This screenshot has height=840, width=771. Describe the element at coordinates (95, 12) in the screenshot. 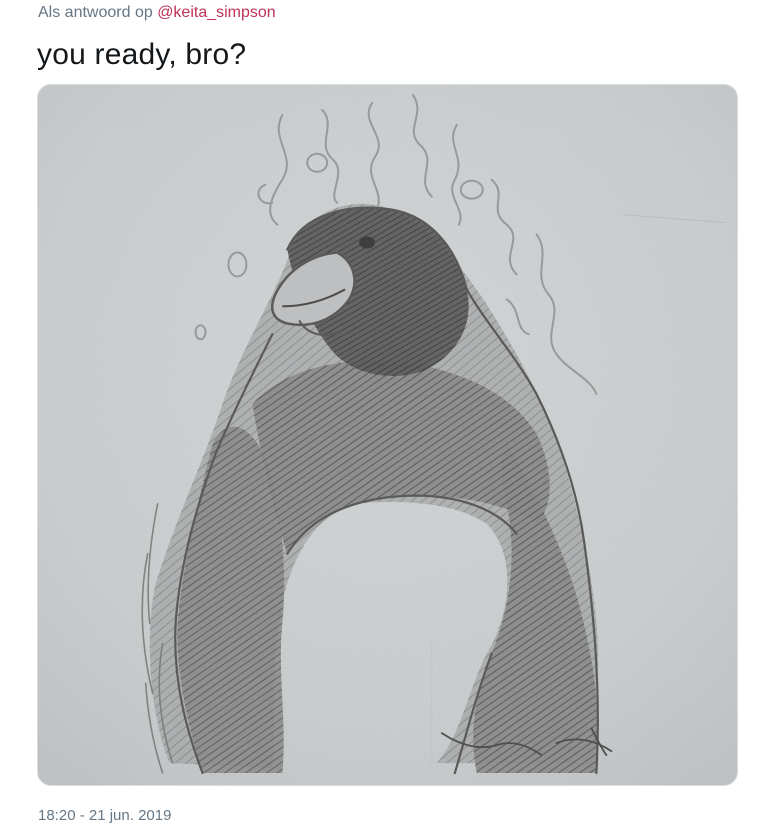

I see `reply-prefix: Als antwoord op` at that location.